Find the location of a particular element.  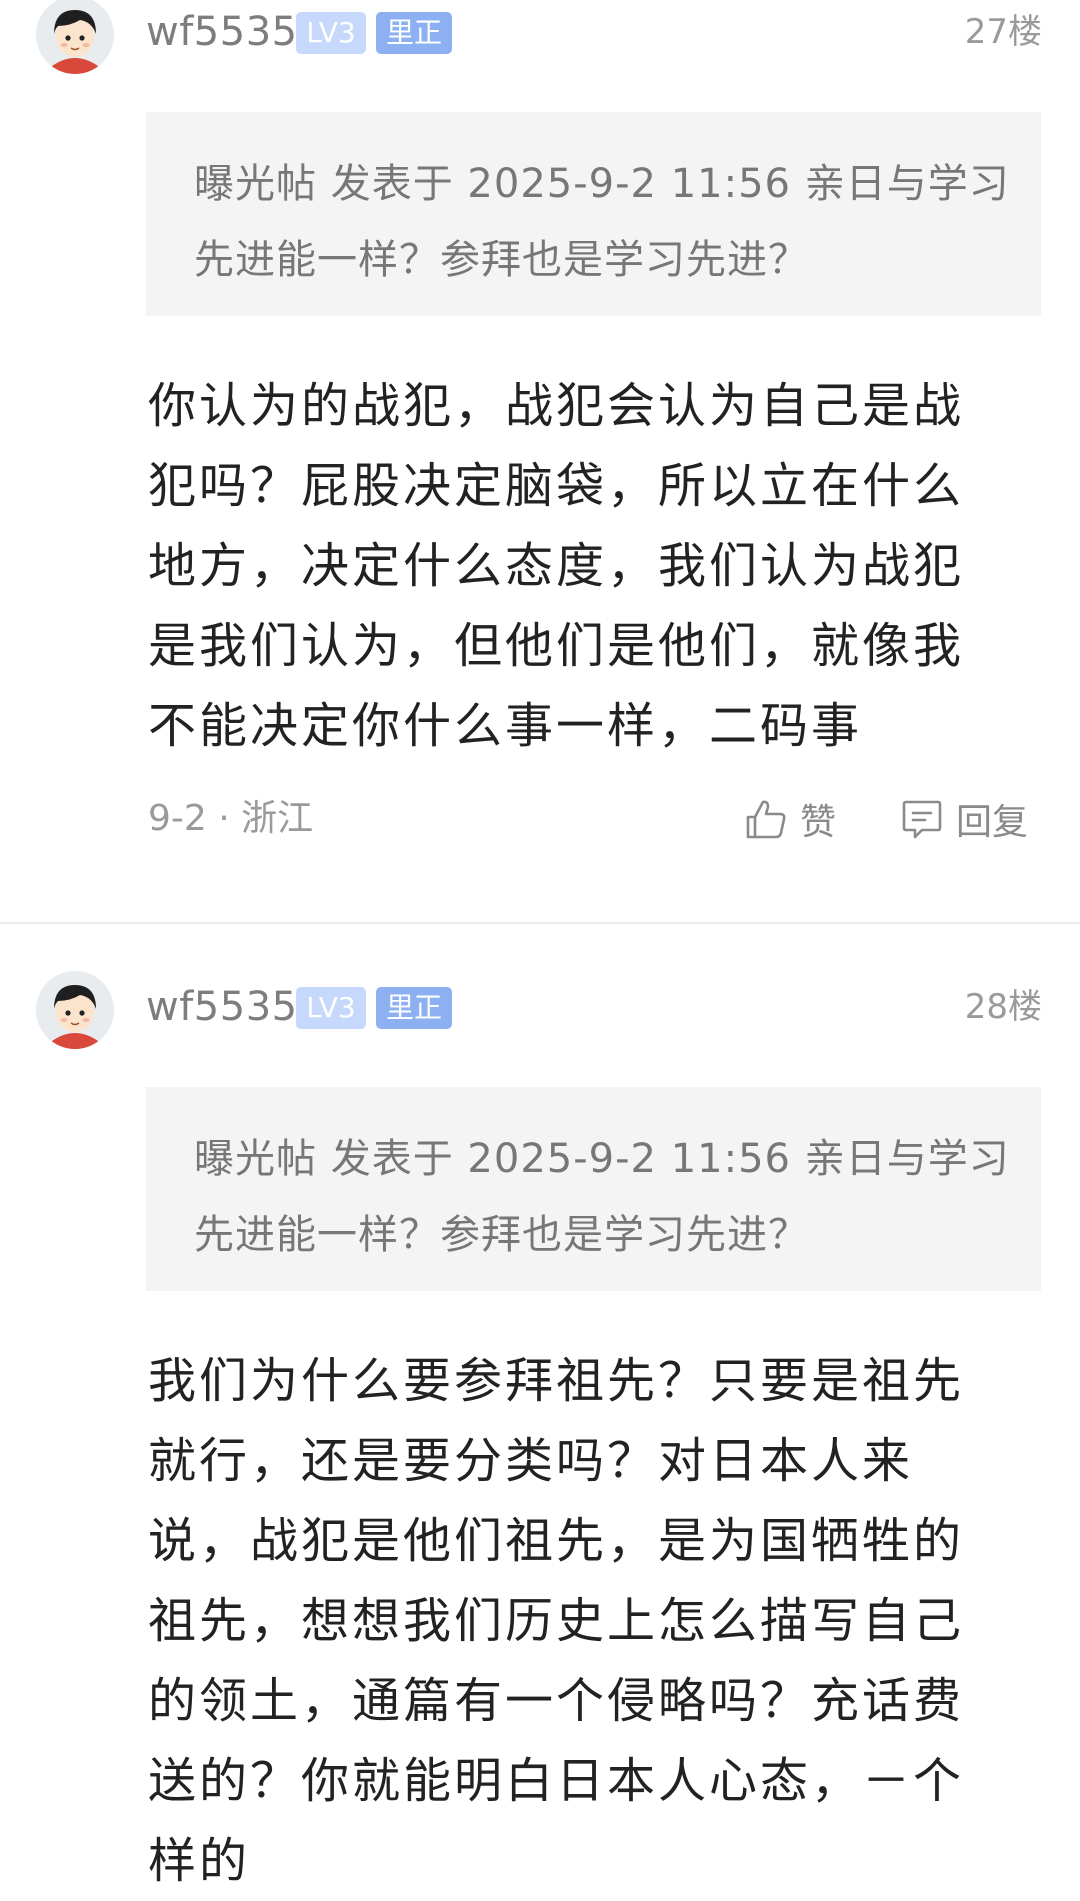

floor-number: 27楼 is located at coordinates (1003, 32).